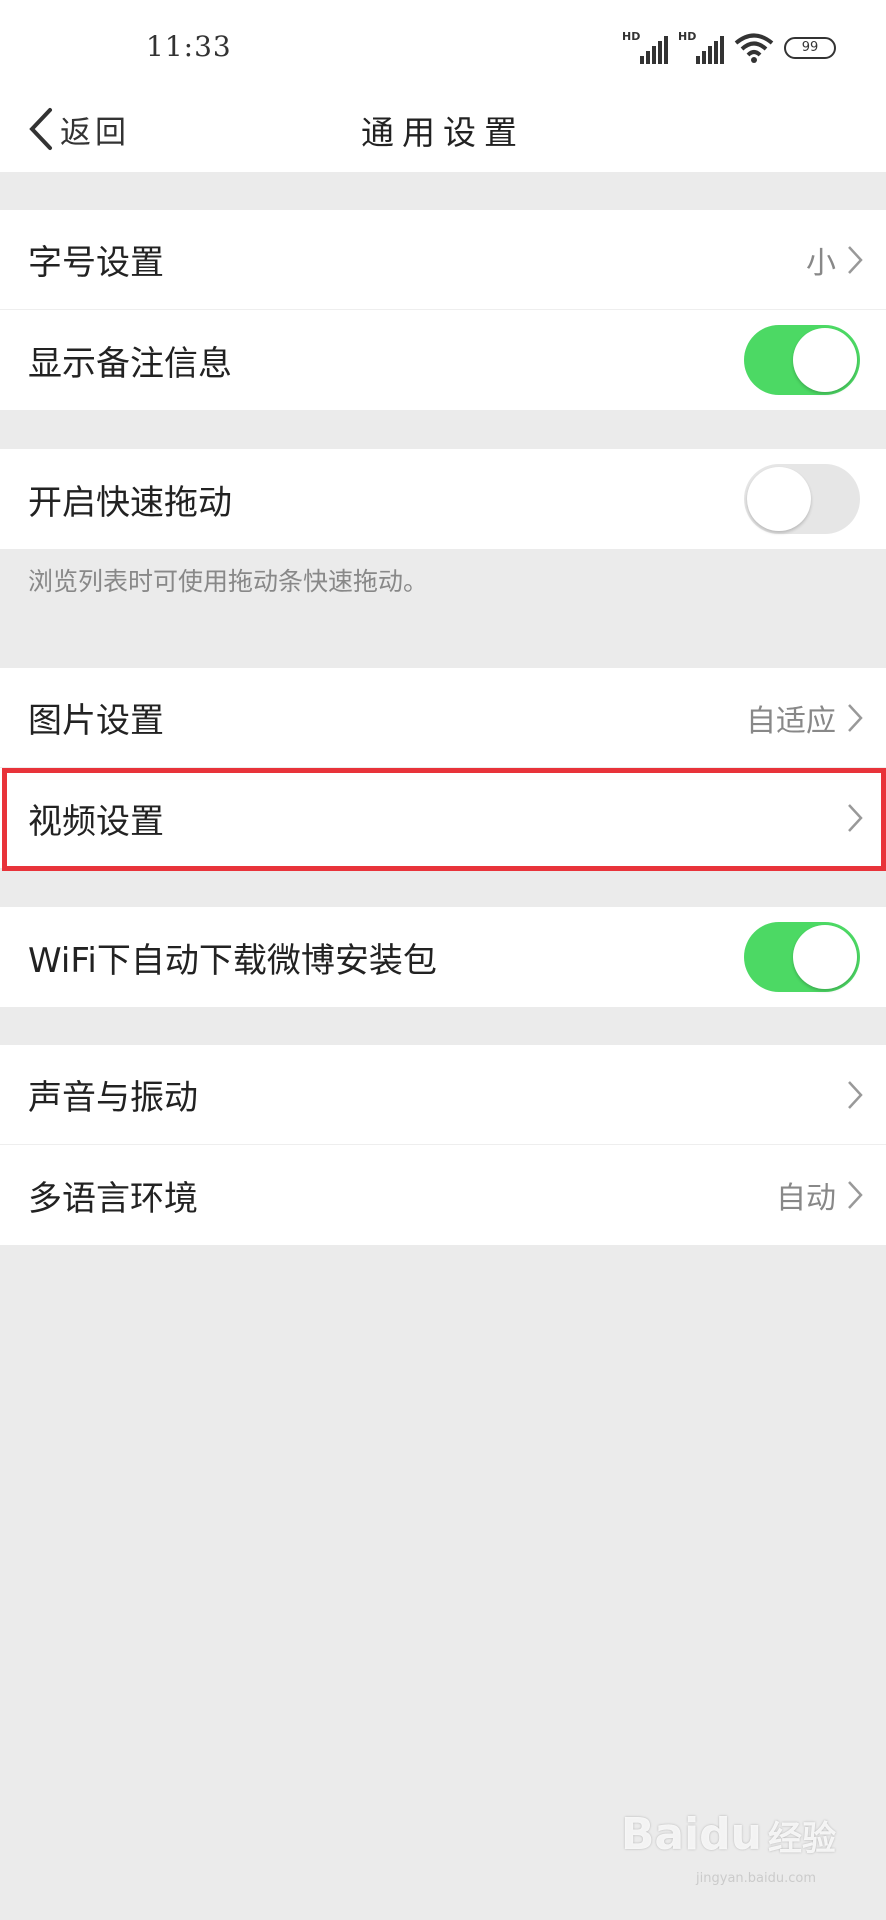  I want to click on status-icons: HD HD 99, so click(729, 47).